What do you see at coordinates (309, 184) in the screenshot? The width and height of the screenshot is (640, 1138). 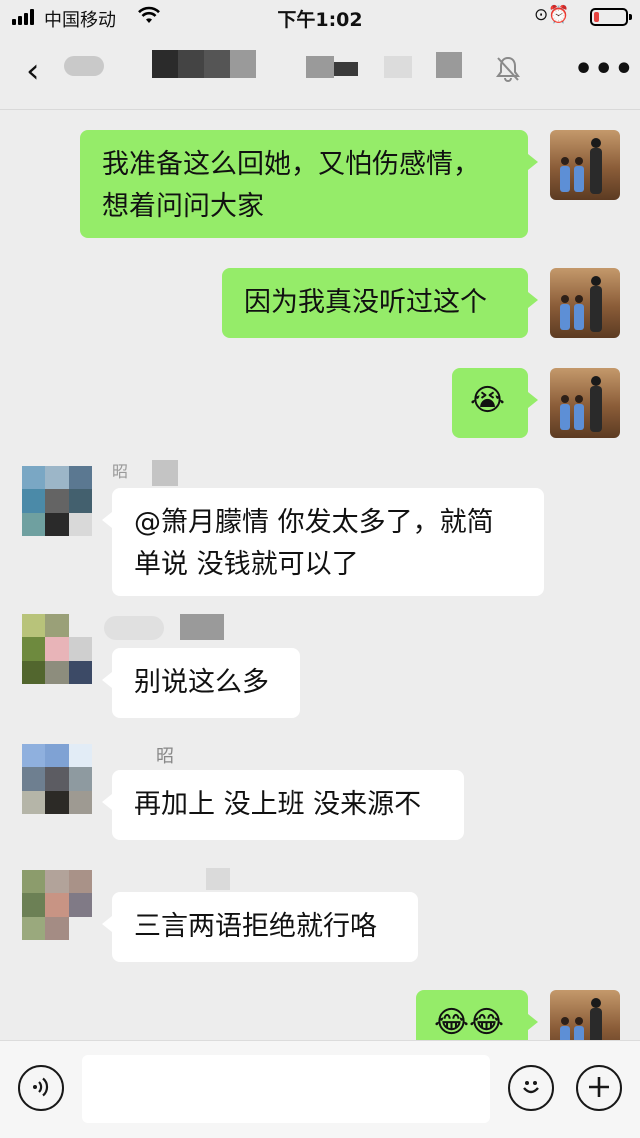 I see `my-message-bubble: 我准备这么回她，又怕伤感情， 想着问问大家` at bounding box center [309, 184].